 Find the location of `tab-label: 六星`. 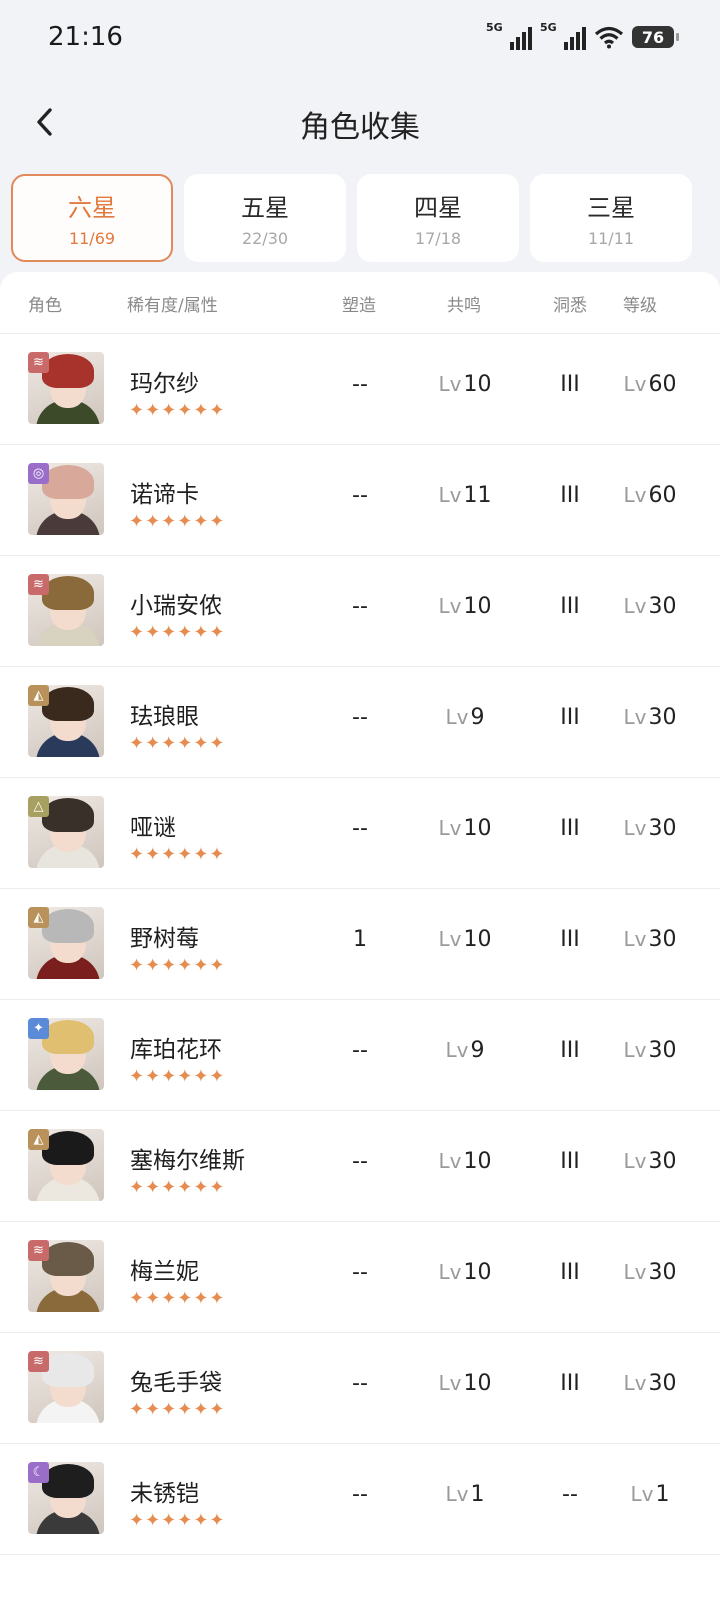

tab-label: 六星 is located at coordinates (92, 208).